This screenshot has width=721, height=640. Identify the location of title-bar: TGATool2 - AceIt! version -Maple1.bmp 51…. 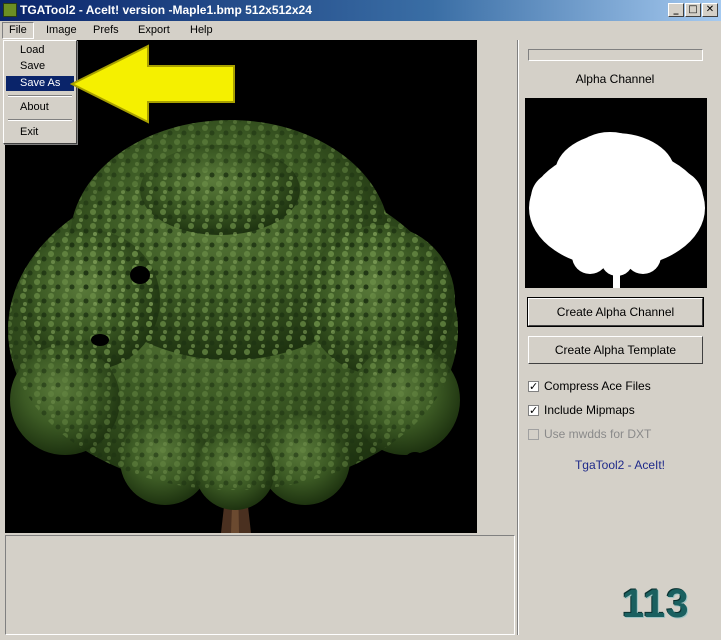
(360, 10).